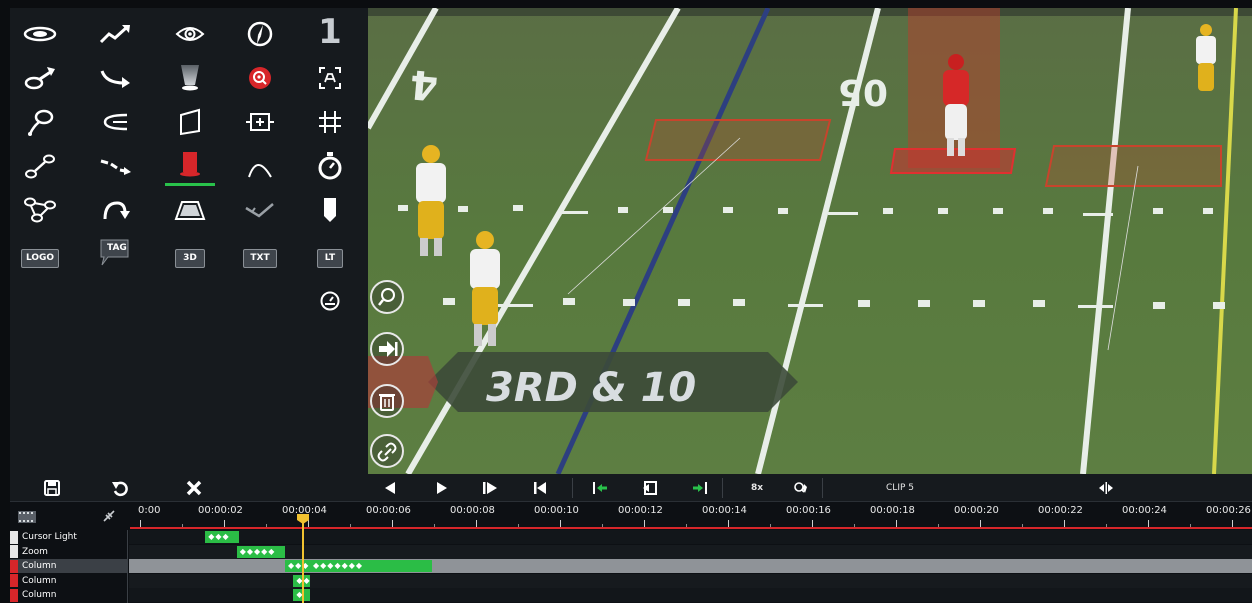 The height and width of the screenshot is (603, 1252). I want to click on pin-marker-icon, so click(40, 122).